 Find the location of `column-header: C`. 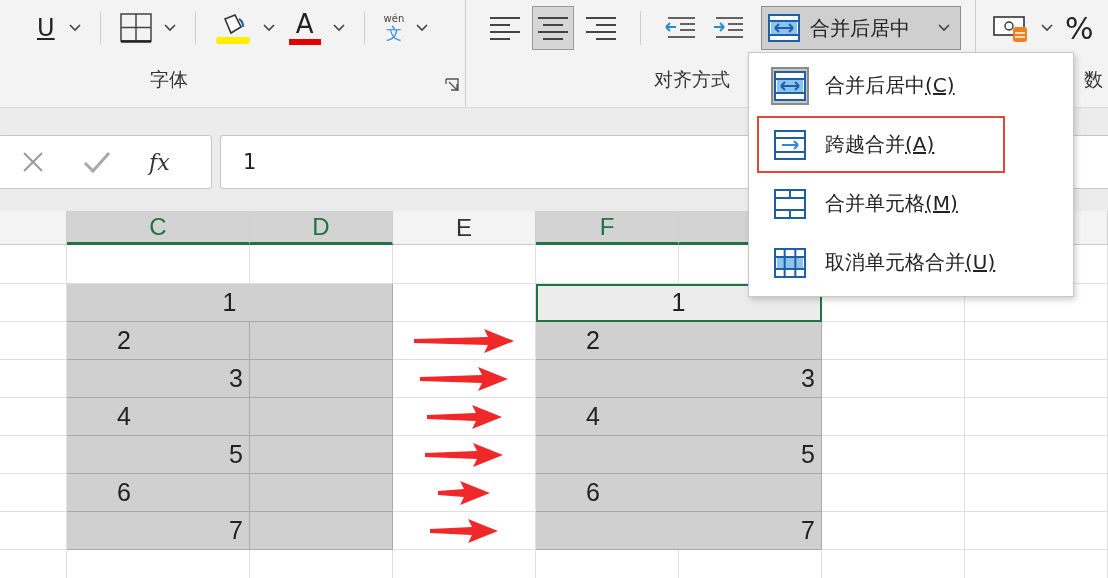

column-header: C is located at coordinates (158, 228).